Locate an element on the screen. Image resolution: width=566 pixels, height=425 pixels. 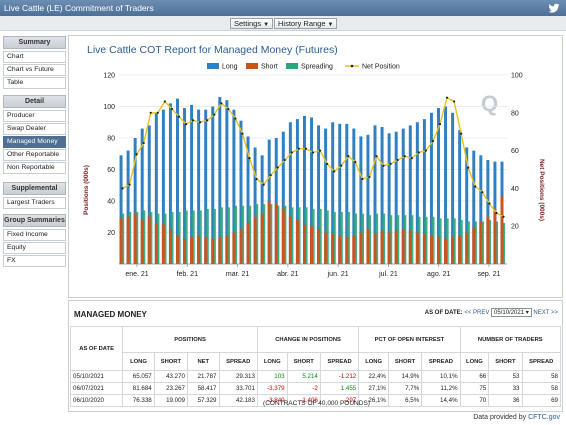
cell-spread: 29.313 is located at coordinates (238, 376).